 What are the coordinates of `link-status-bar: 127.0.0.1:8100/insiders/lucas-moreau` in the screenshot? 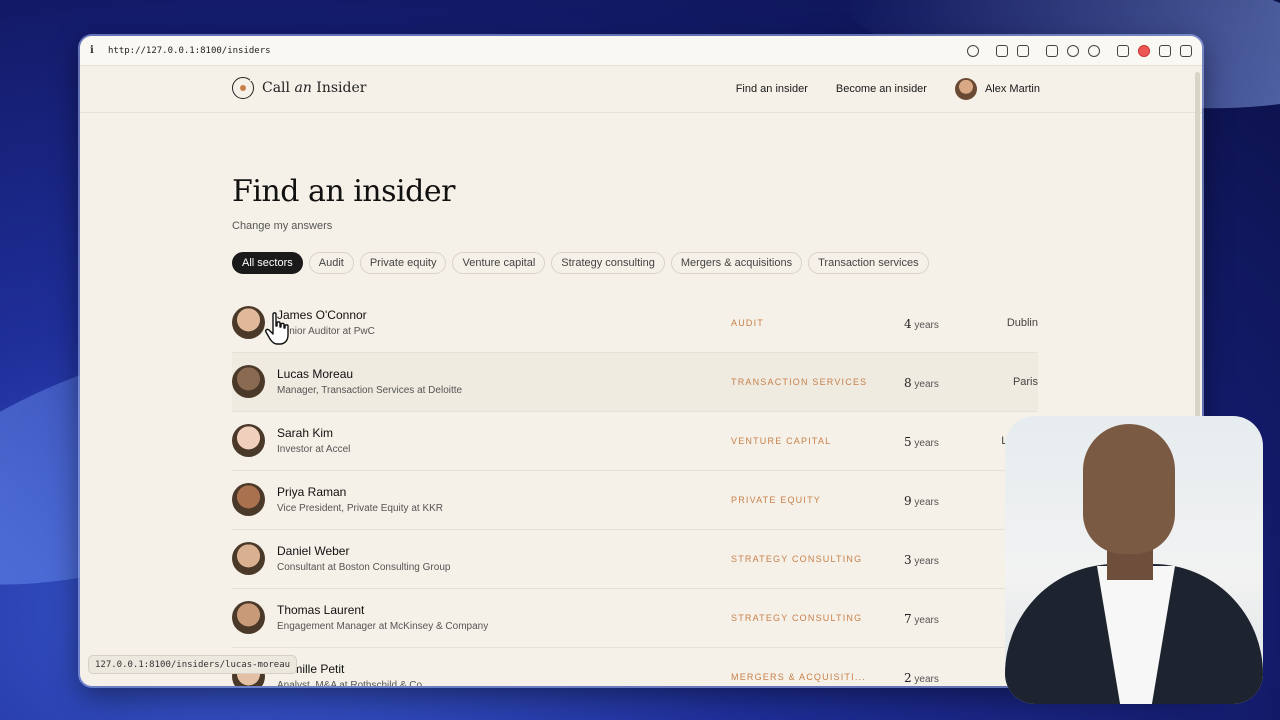 It's located at (193, 664).